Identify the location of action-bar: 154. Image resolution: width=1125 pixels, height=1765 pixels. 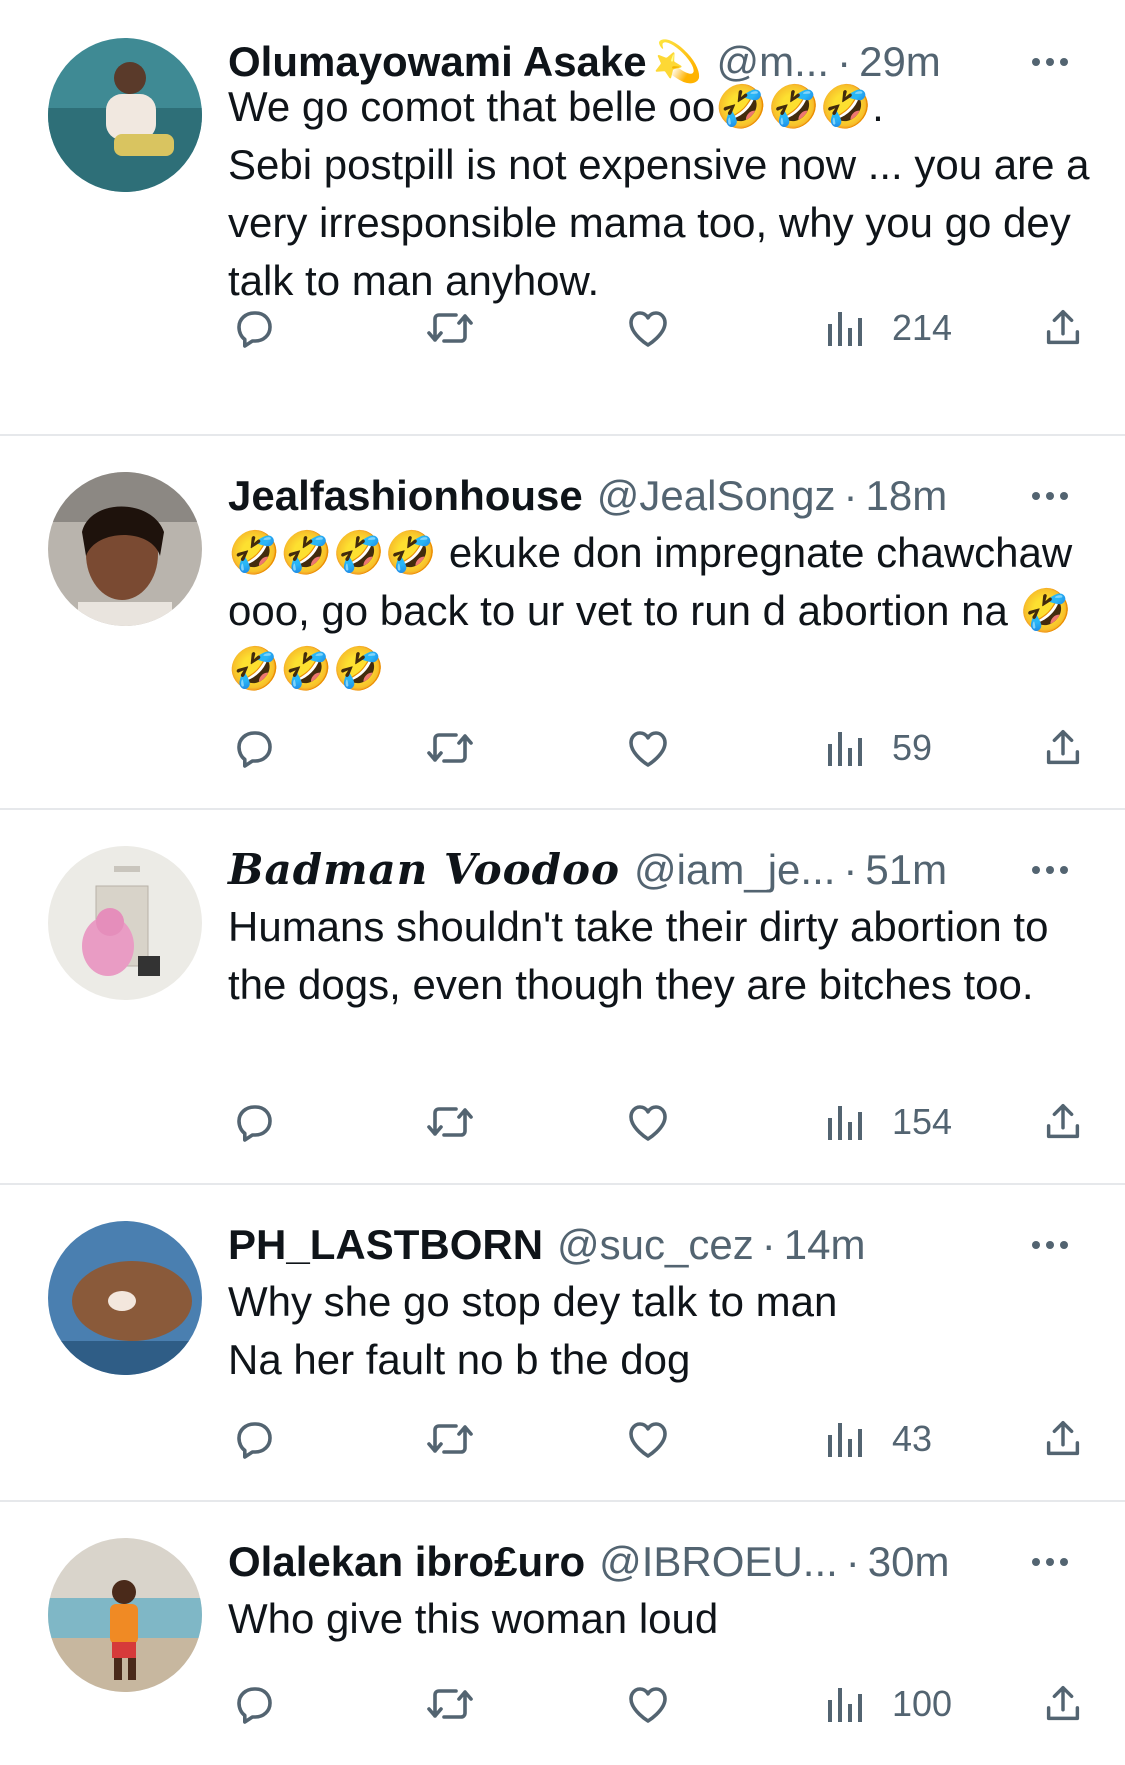
(562, 1122).